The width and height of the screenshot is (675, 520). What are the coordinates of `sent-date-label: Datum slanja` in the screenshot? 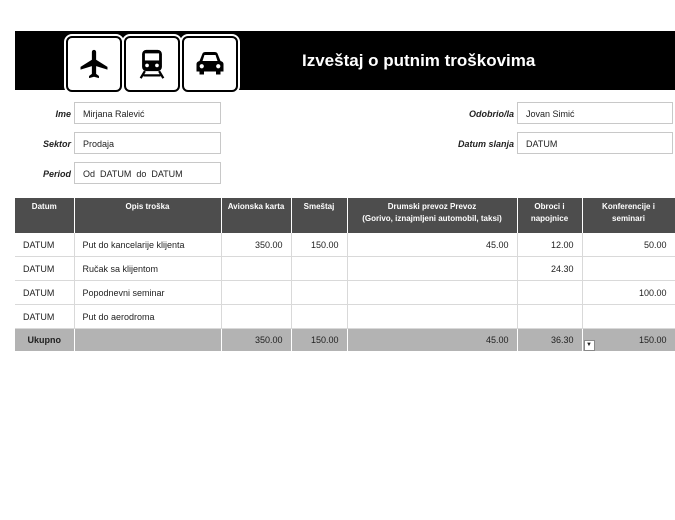 It's located at (485, 144).